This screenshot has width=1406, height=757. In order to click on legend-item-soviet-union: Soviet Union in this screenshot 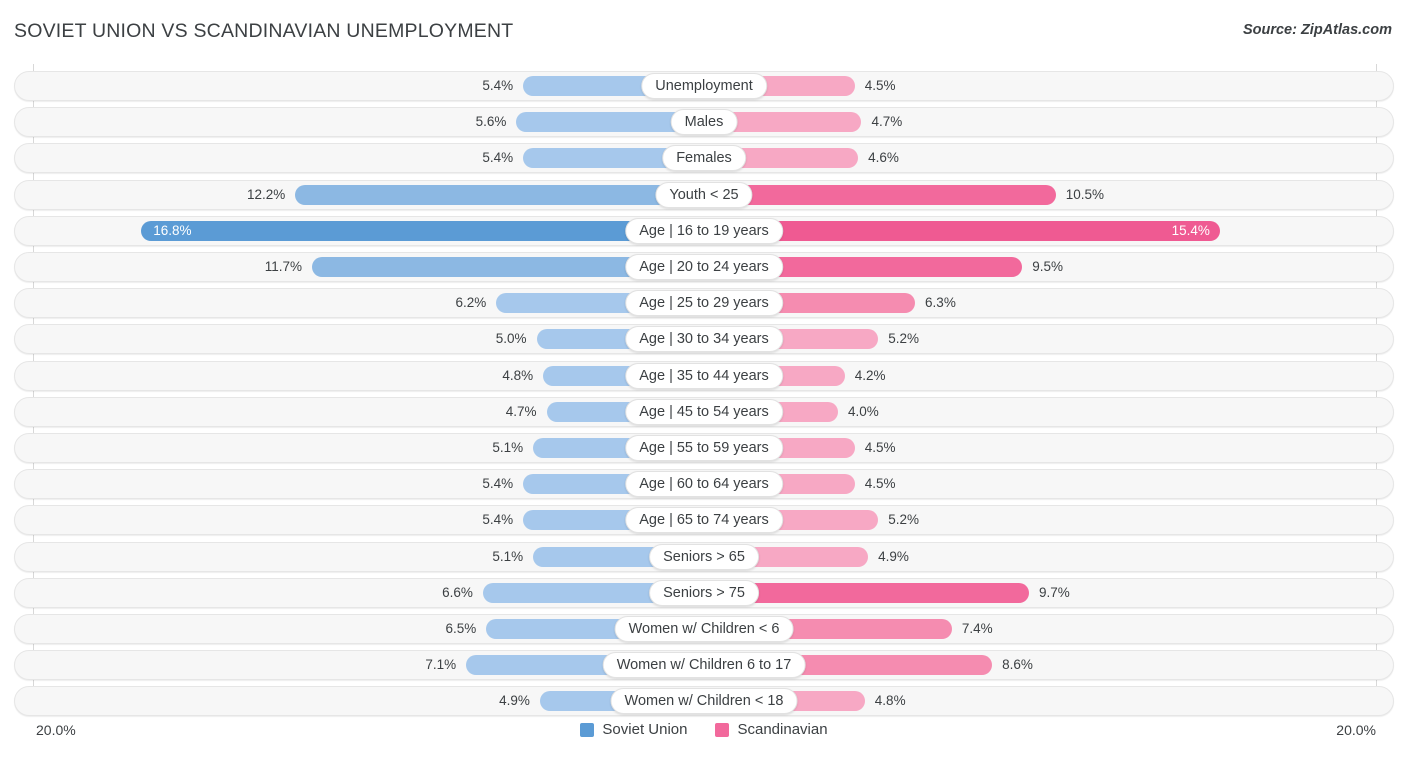, I will do `click(633, 729)`.